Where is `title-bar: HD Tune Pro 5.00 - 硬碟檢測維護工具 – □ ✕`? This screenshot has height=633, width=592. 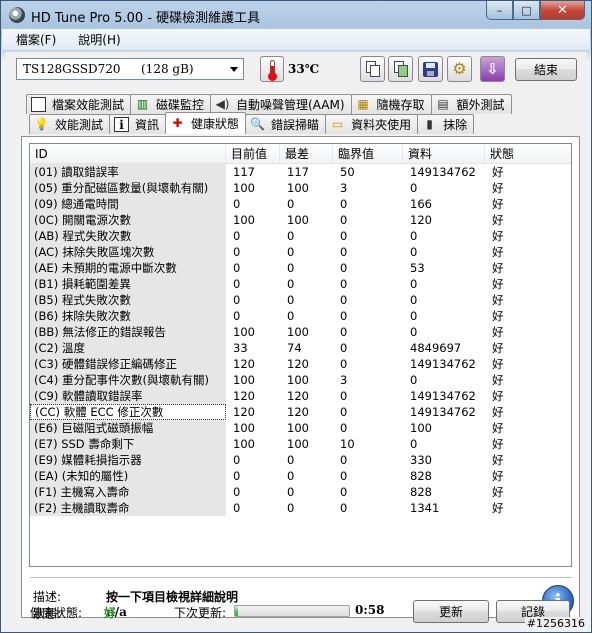
title-bar: HD Tune Pro 5.00 - 硬碟檢測維護工具 – □ ✕ is located at coordinates (296, 15).